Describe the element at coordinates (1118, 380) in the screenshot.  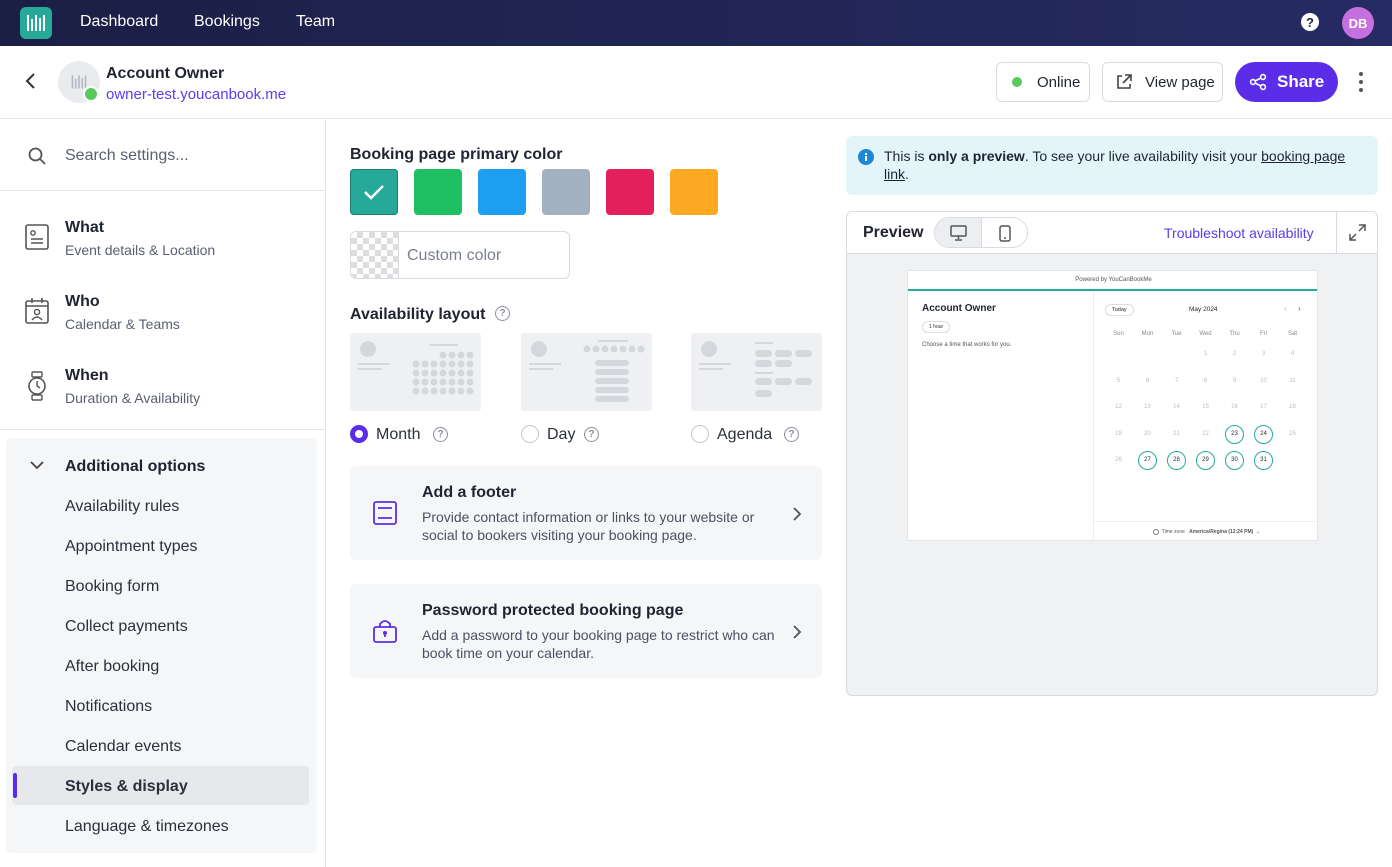
I see `calendar-day: 5` at that location.